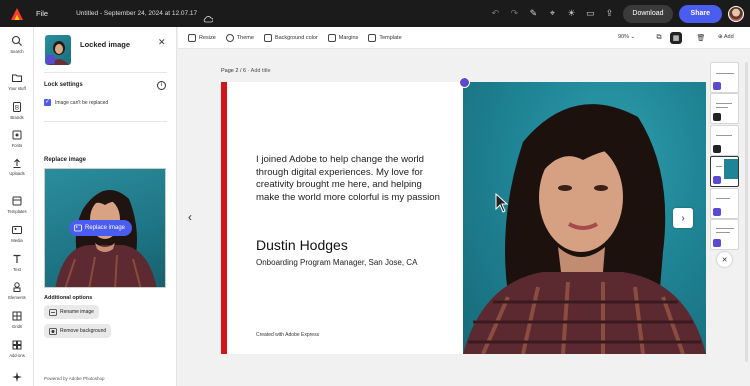 The width and height of the screenshot is (750, 386). Describe the element at coordinates (47, 102) in the screenshot. I see `lock-checkbox: ✓` at that location.